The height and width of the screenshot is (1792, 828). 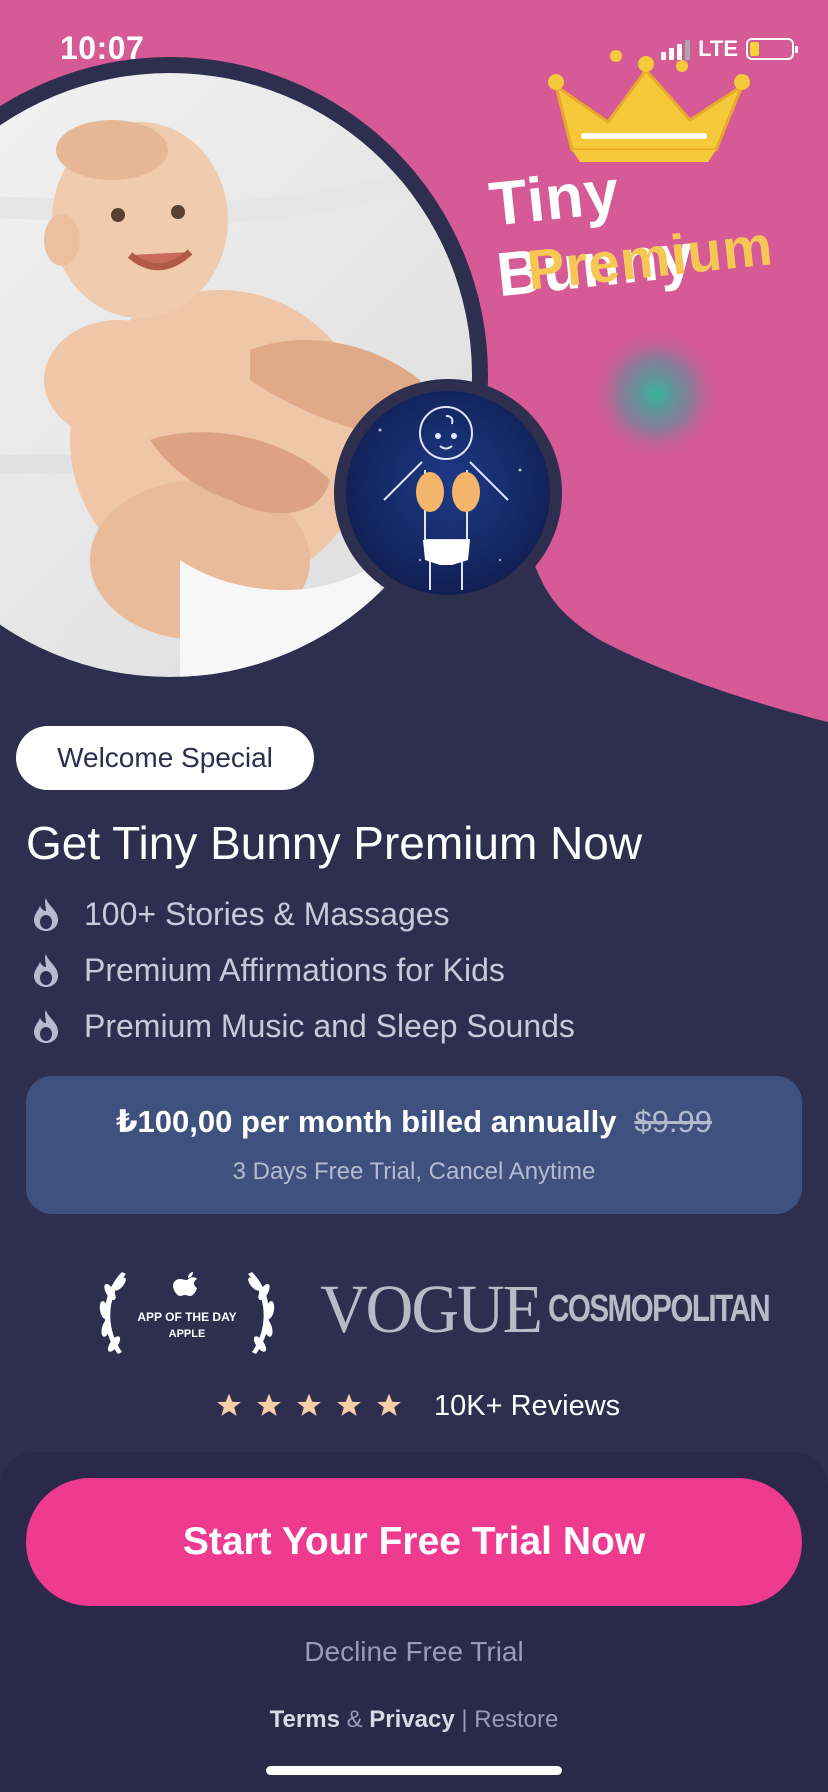 I want to click on start-free-trial-button: Start Your Free Trial Now, so click(x=414, y=1542).